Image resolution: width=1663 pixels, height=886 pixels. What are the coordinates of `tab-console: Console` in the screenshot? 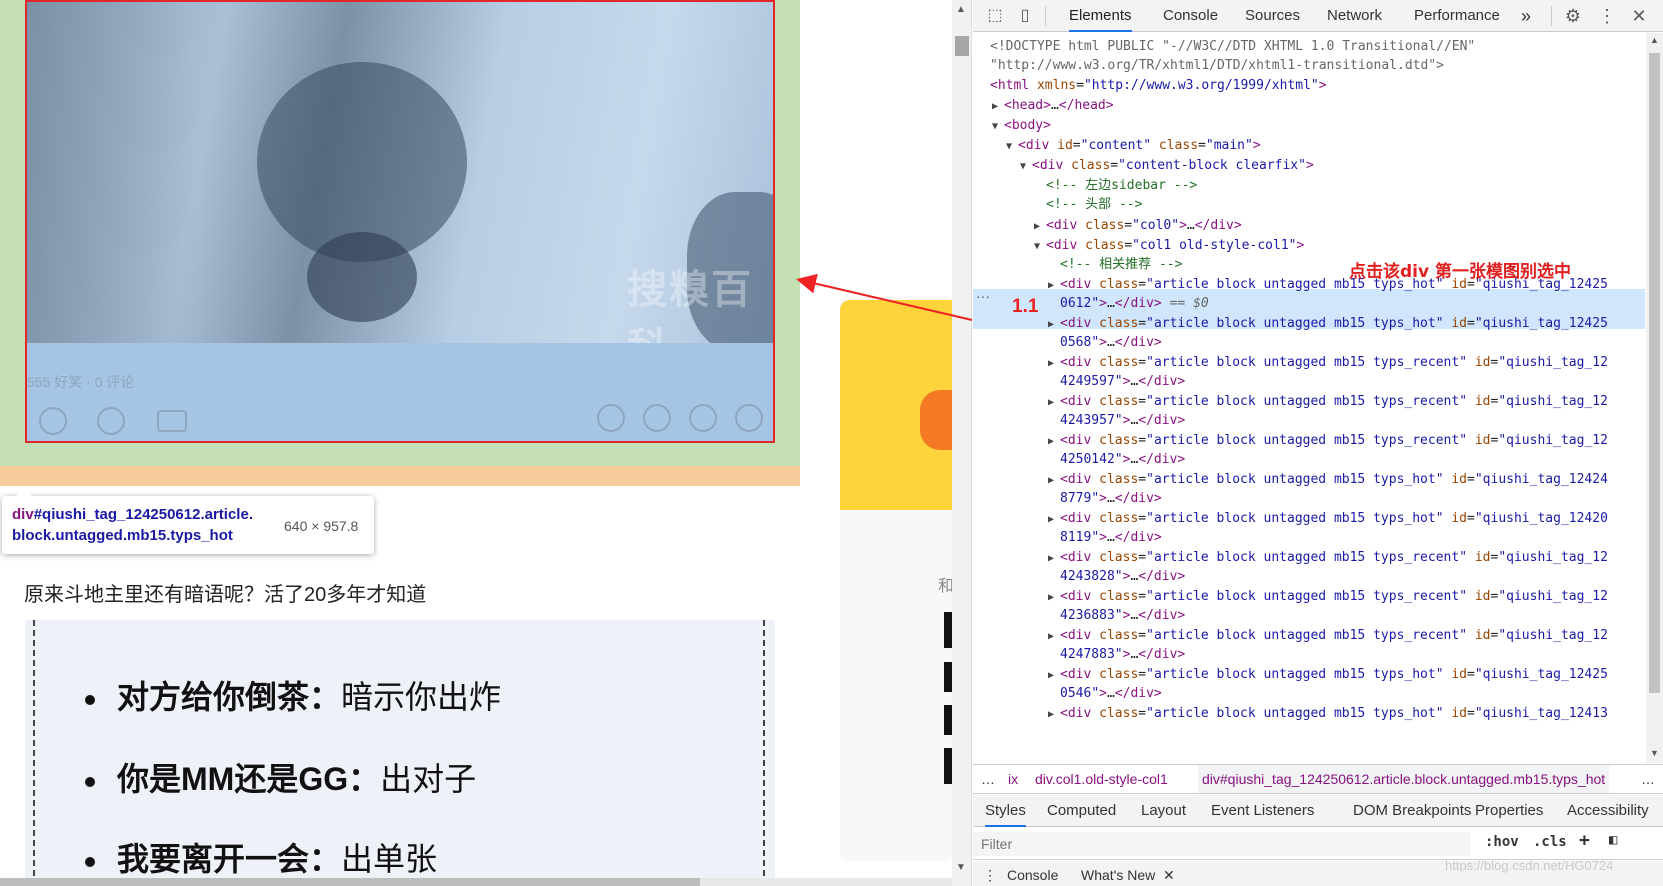 It's located at (1190, 16).